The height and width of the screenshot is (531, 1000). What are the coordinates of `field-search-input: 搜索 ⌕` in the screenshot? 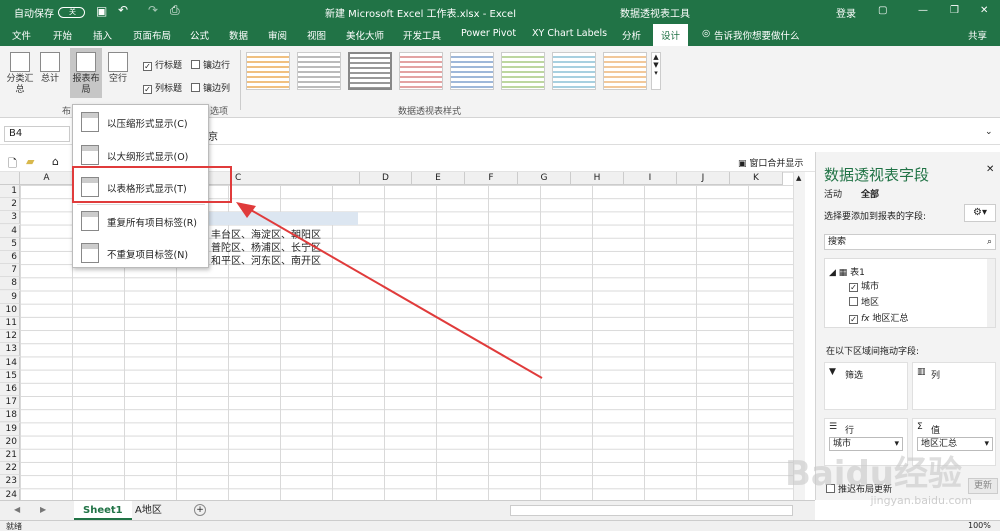 It's located at (910, 242).